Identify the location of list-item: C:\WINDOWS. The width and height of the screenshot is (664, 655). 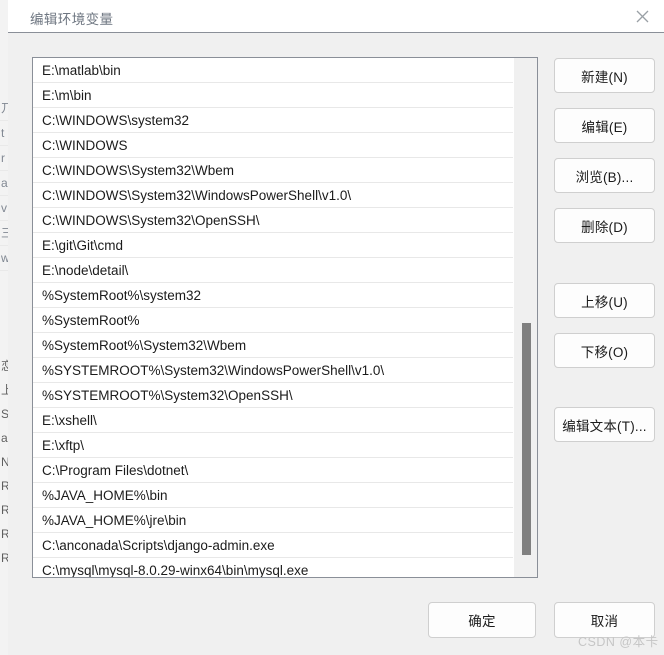
(273, 145).